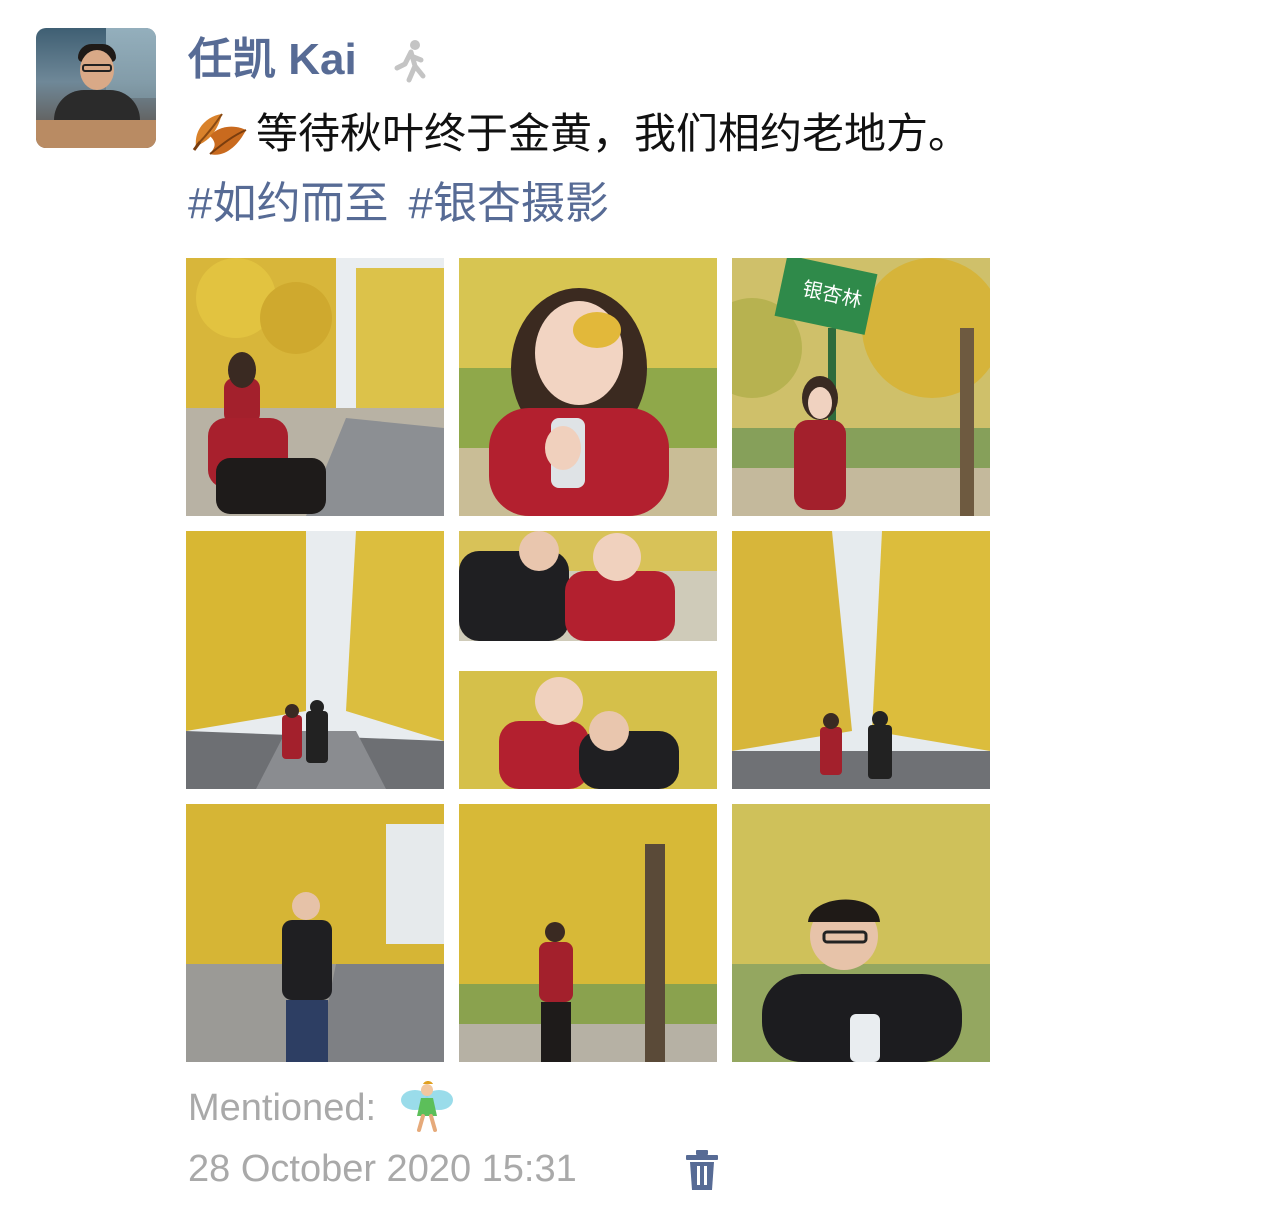  What do you see at coordinates (315, 387) in the screenshot?
I see `photo-girl-sitting-ginkgo-road` at bounding box center [315, 387].